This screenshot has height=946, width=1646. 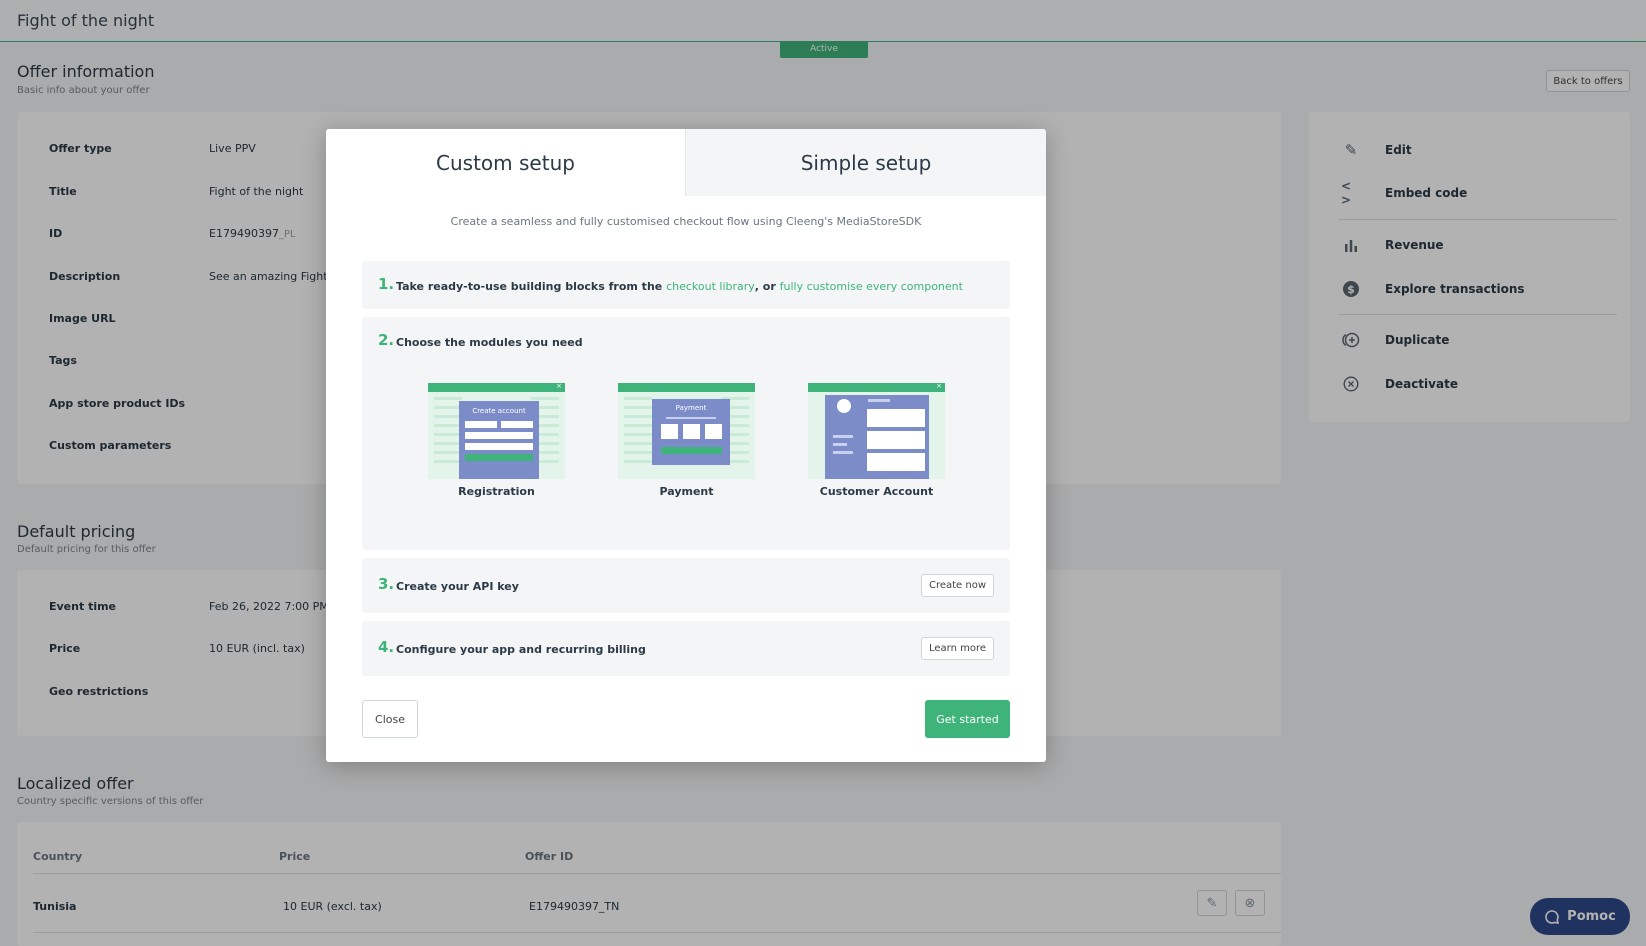 I want to click on step-number: 1., so click(x=386, y=284).